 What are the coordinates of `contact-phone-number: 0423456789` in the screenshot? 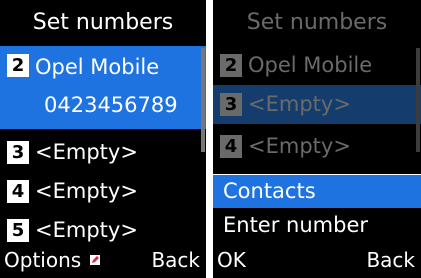 It's located at (111, 105).